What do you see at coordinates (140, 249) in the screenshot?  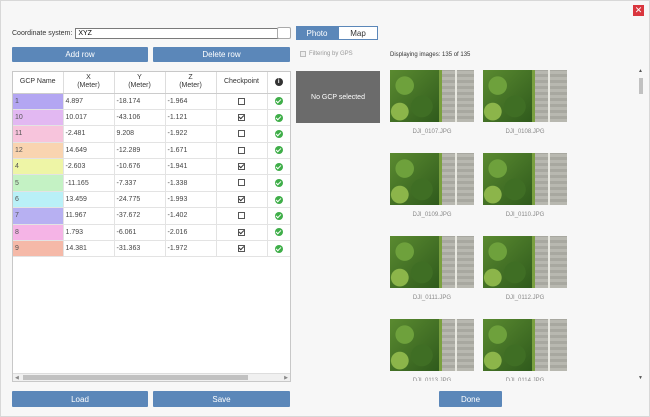 I see `y-cell: -31.363` at bounding box center [140, 249].